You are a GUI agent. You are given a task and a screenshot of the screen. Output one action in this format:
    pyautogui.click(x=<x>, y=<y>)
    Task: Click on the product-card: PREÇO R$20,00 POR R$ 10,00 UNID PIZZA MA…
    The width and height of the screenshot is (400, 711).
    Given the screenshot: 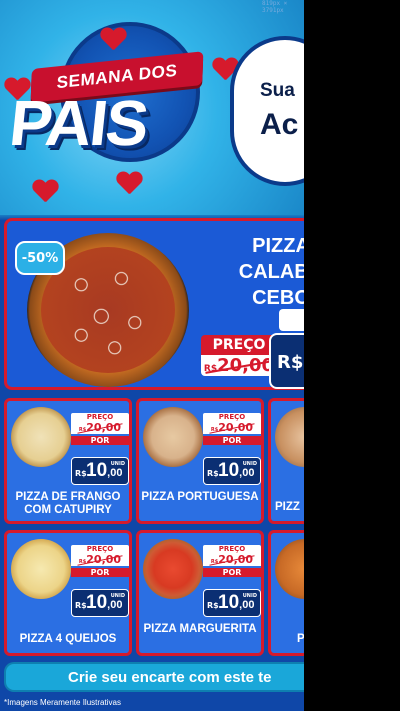 What is the action you would take?
    pyautogui.click(x=200, y=593)
    